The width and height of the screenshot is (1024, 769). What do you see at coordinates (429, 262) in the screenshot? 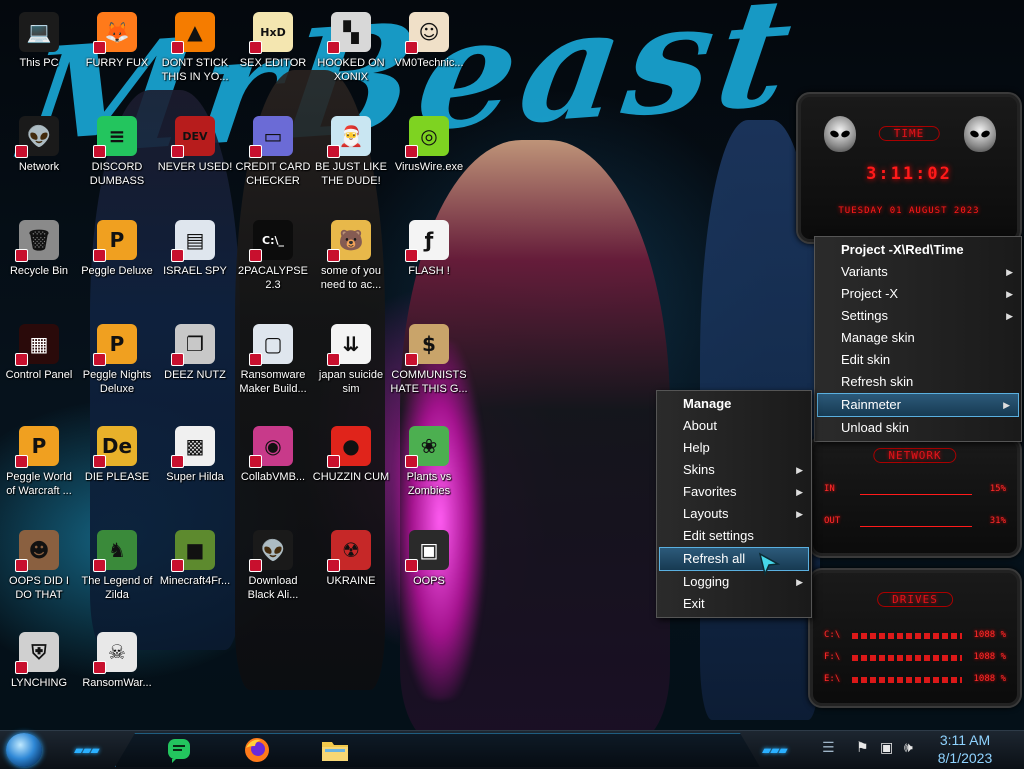
I see `desktop-icon: ƒ FLASH !` at bounding box center [429, 262].